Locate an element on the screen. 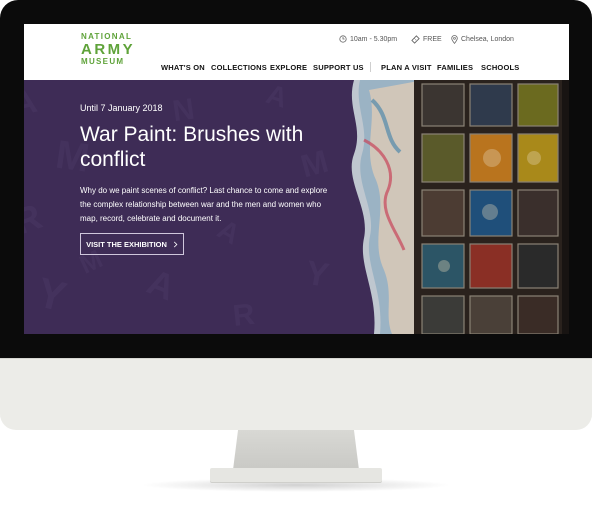 The width and height of the screenshot is (592, 507). monitor-chin is located at coordinates (296, 394).